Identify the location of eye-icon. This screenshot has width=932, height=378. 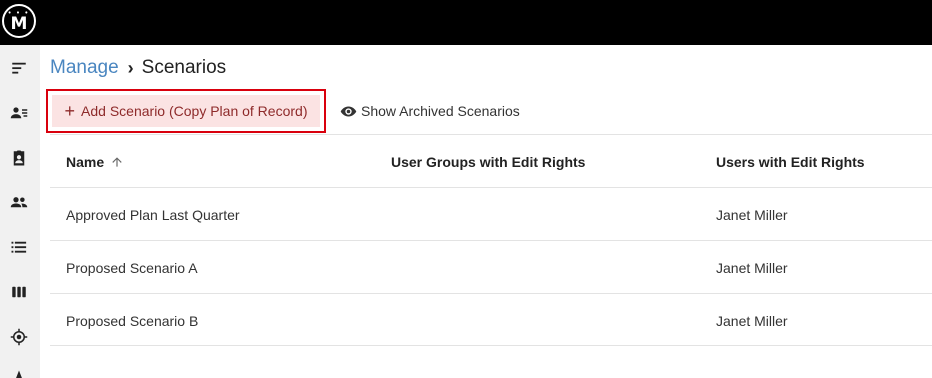
(348, 111).